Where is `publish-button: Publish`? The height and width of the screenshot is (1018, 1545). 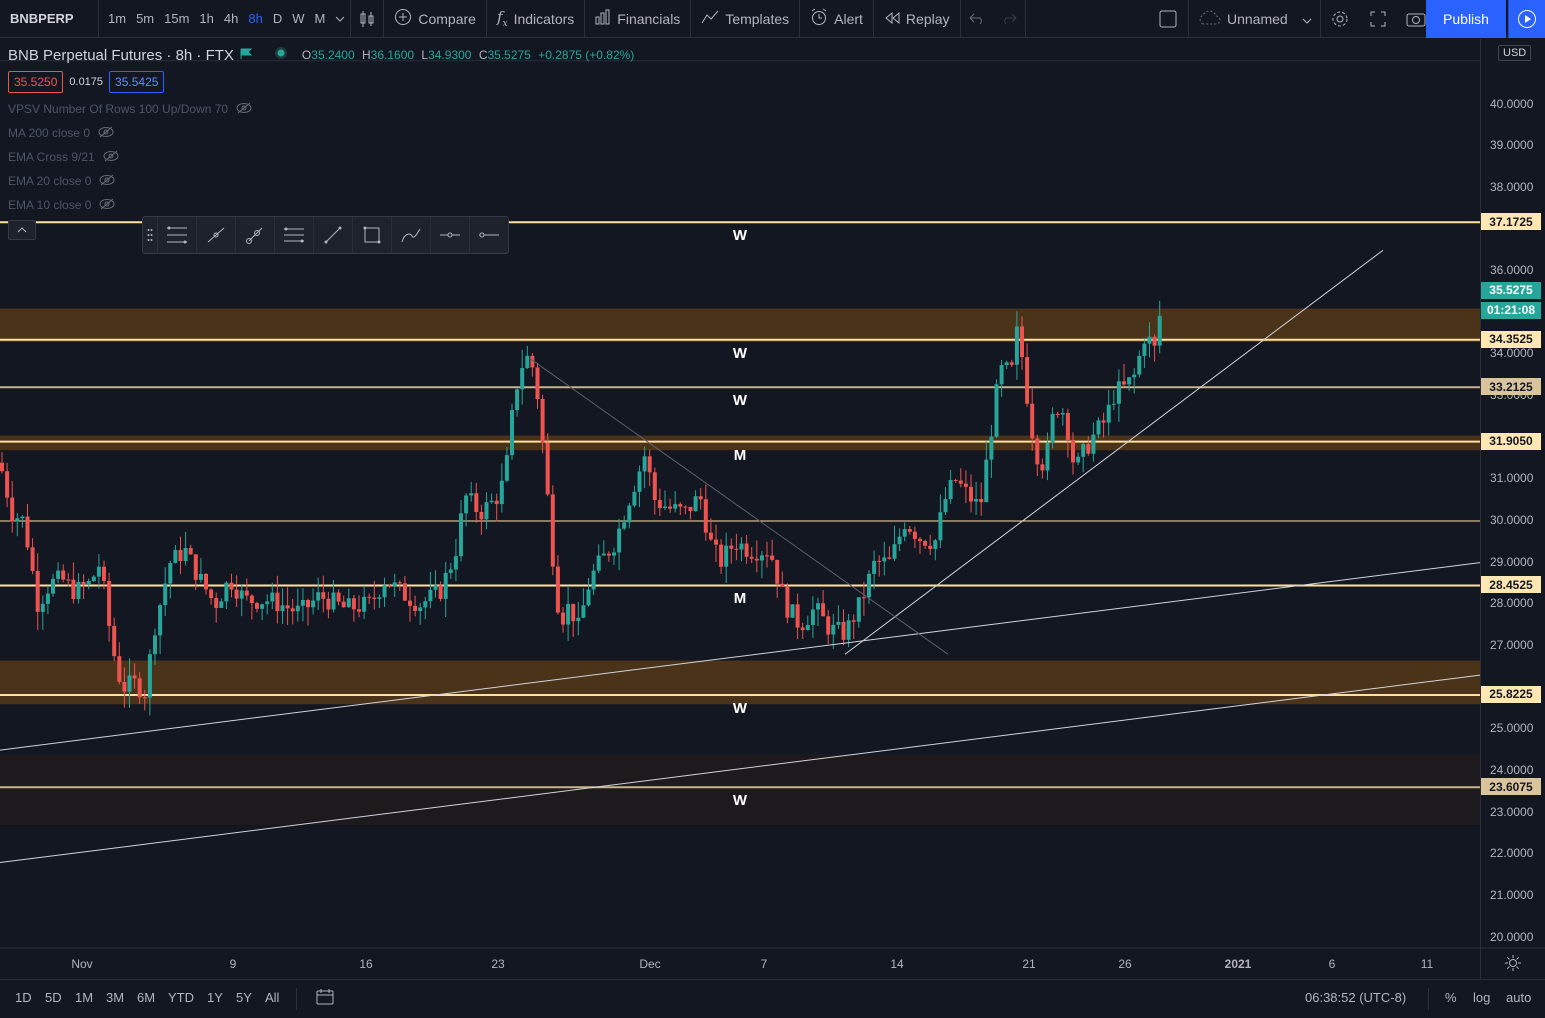 publish-button: Publish is located at coordinates (1466, 19).